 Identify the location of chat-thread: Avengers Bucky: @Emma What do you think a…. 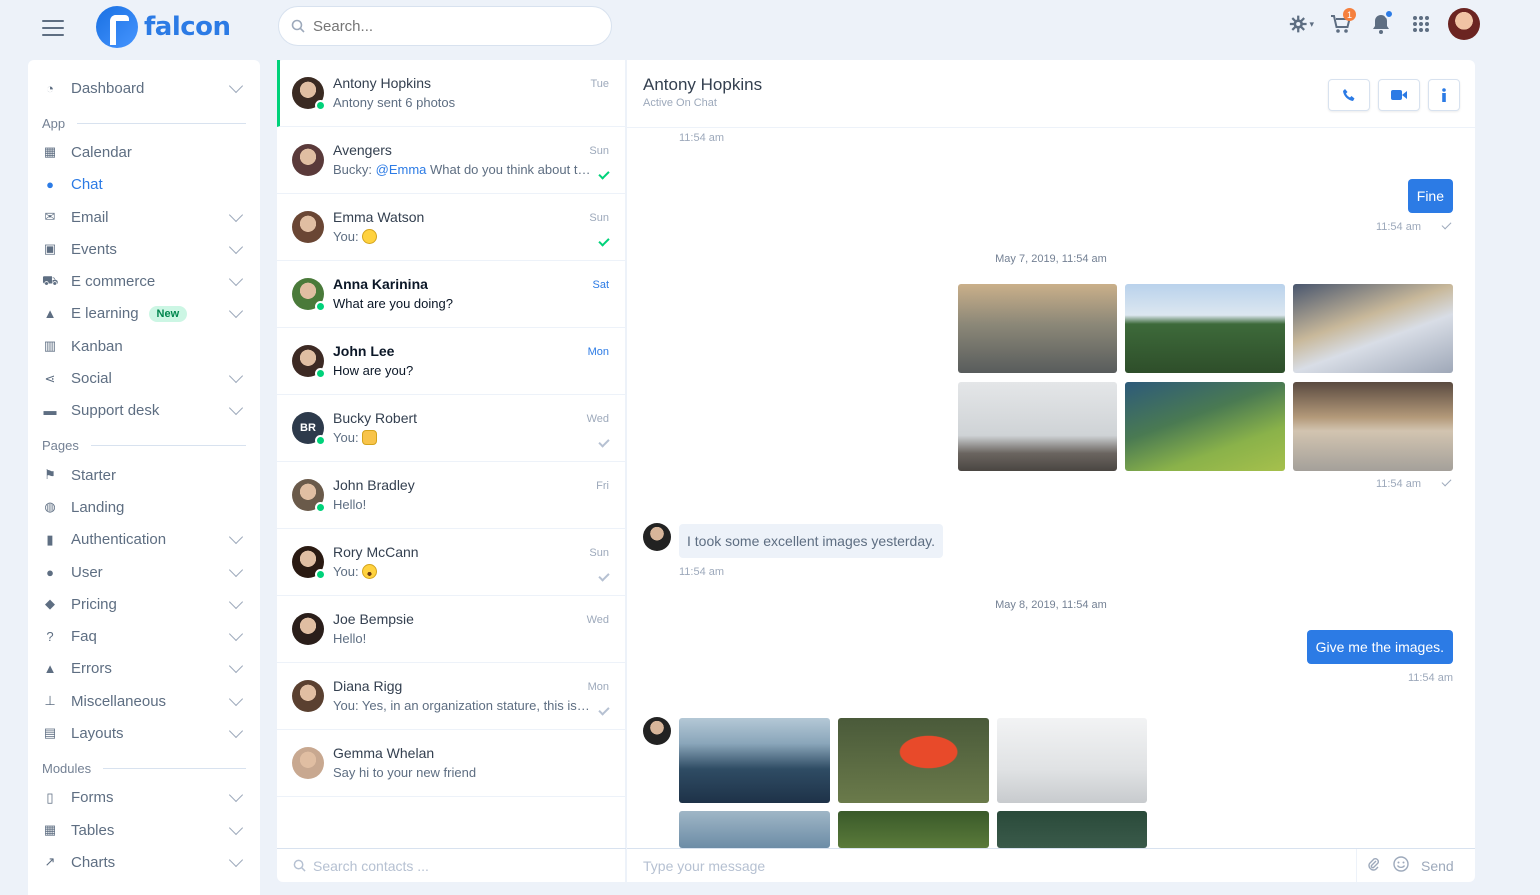
(451, 160).